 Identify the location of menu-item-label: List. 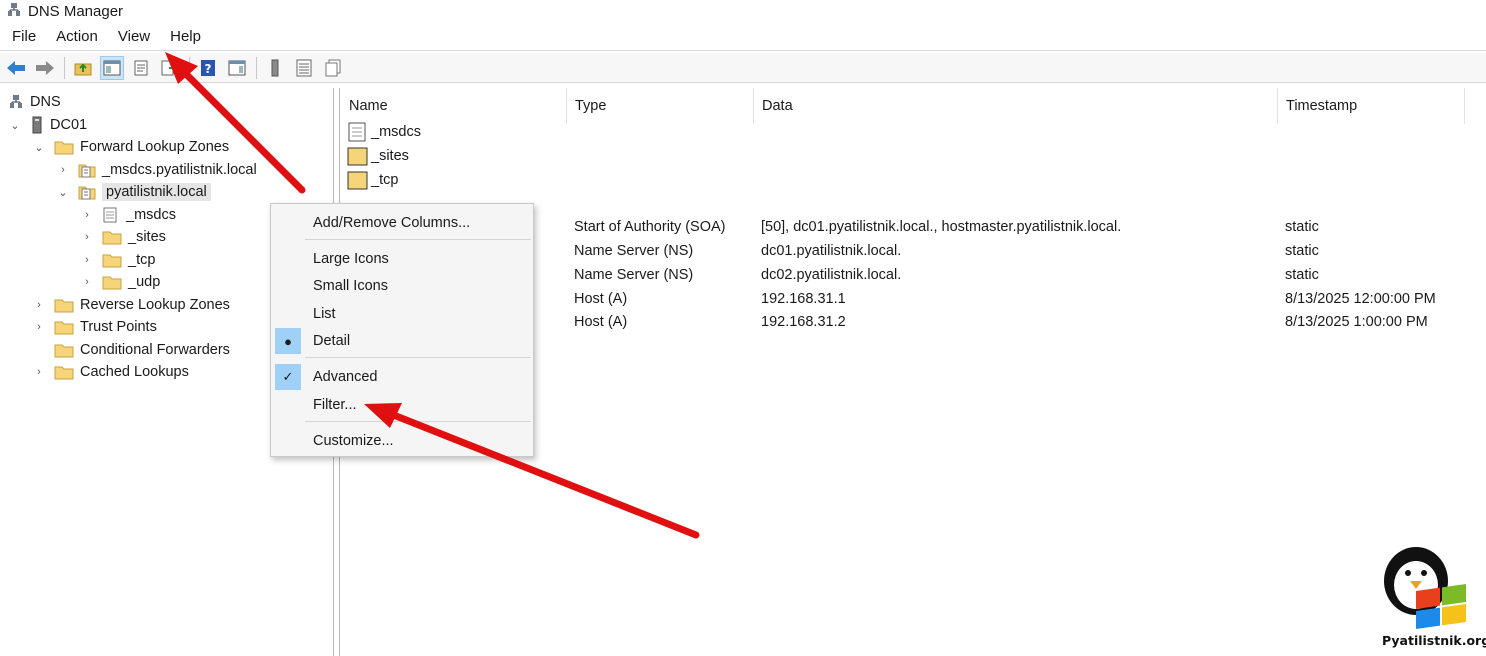
(324, 314).